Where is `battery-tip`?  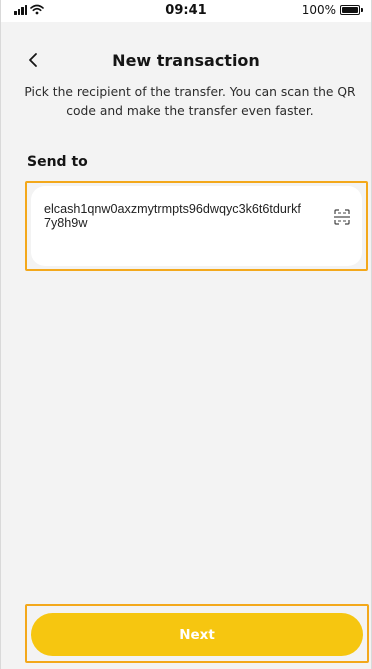 battery-tip is located at coordinates (362, 10).